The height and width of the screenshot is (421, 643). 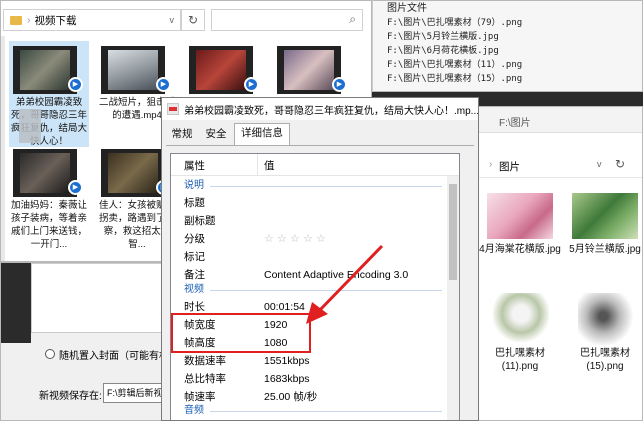 What do you see at coordinates (287, 379) in the screenshot?
I see `total-bitrate-value: 1683kbps` at bounding box center [287, 379].